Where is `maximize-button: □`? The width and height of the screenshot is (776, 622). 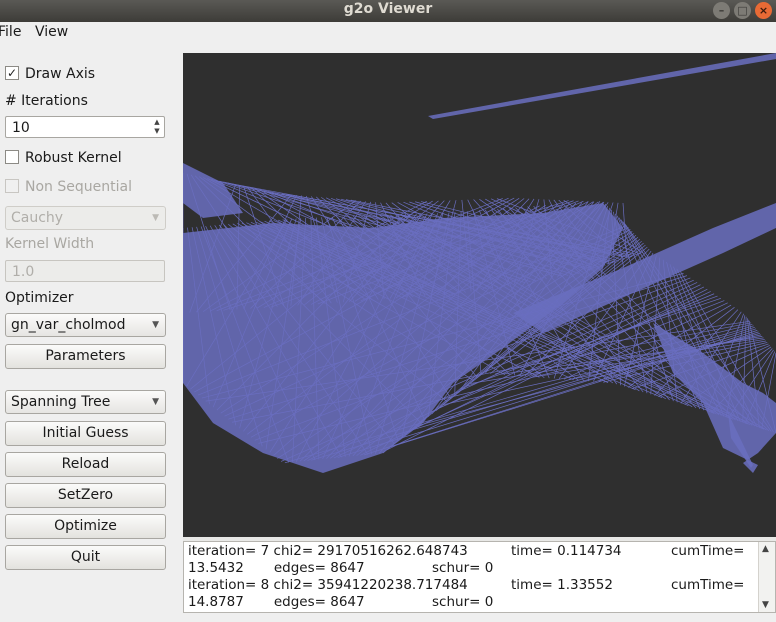
maximize-button: □ is located at coordinates (742, 10).